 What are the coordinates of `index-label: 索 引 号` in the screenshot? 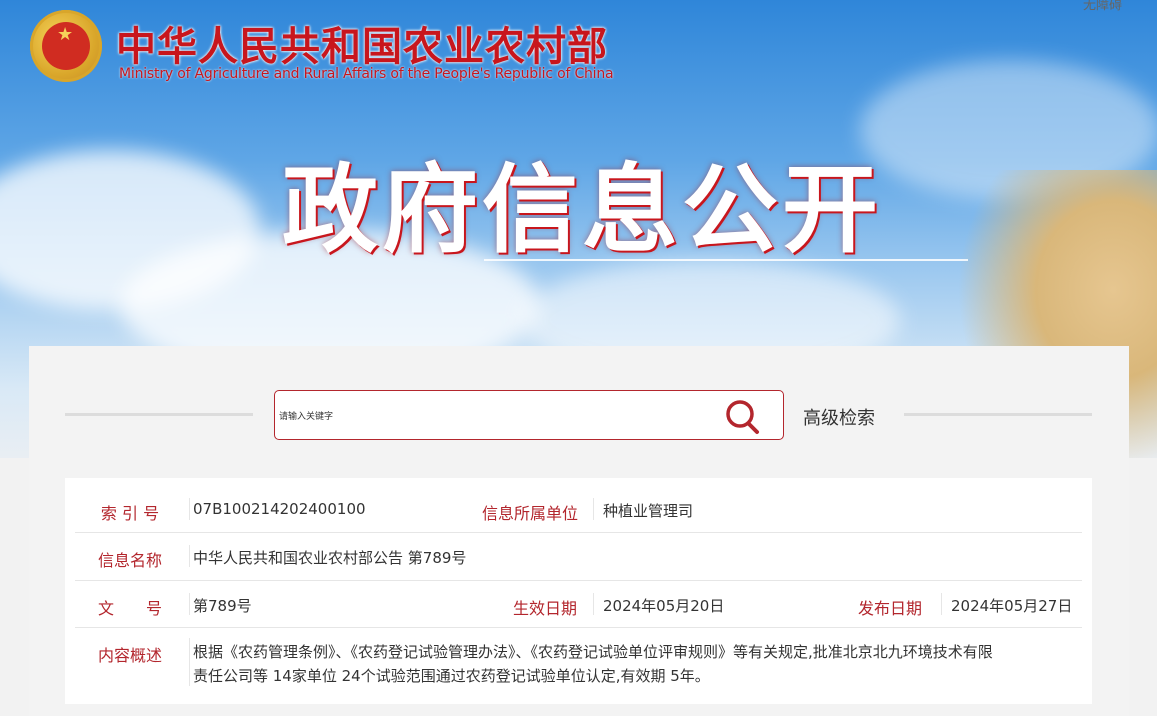 It's located at (130, 513).